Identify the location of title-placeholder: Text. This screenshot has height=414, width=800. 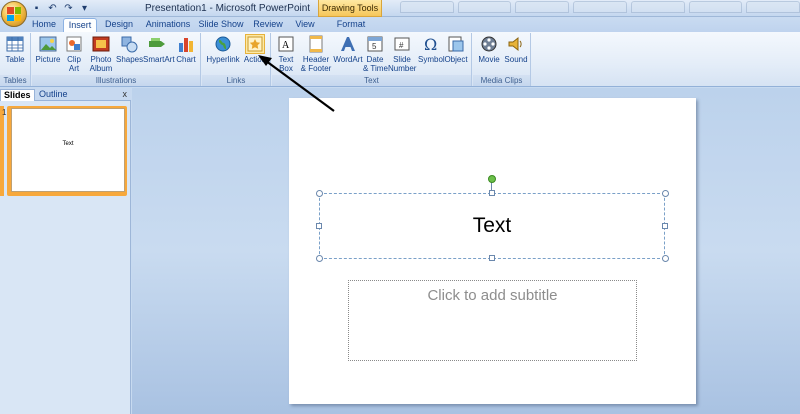
(492, 226).